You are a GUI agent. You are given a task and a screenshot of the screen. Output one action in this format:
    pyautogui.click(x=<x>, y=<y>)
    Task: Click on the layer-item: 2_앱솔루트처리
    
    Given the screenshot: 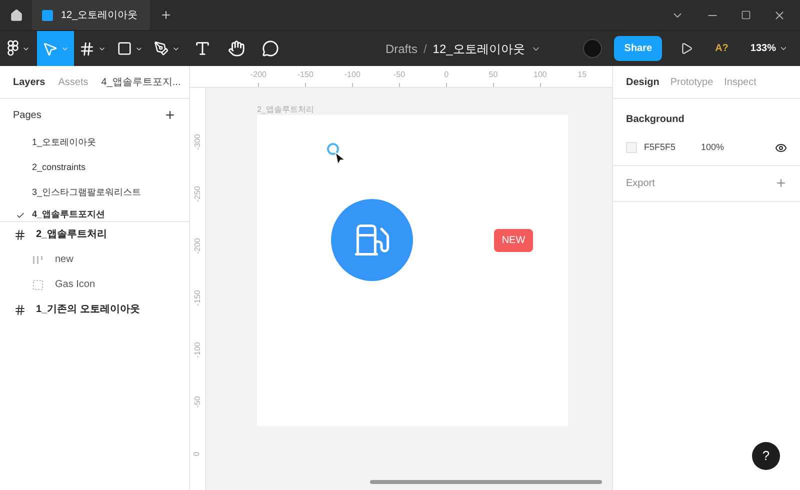 What is the action you would take?
    pyautogui.click(x=94, y=234)
    